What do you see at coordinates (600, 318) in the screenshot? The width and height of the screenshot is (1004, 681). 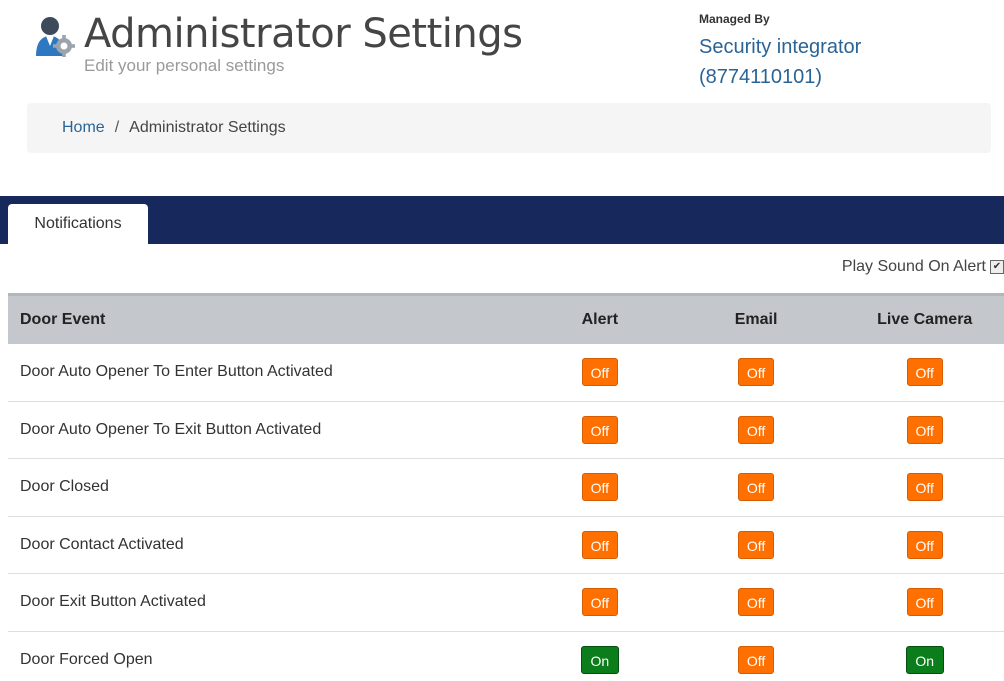 I see `column-header-alert: Alert` at bounding box center [600, 318].